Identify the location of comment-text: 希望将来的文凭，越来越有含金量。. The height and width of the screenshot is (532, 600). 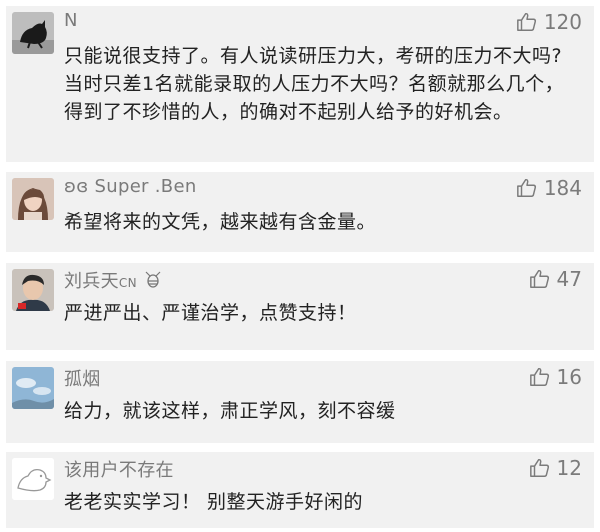
(220, 222).